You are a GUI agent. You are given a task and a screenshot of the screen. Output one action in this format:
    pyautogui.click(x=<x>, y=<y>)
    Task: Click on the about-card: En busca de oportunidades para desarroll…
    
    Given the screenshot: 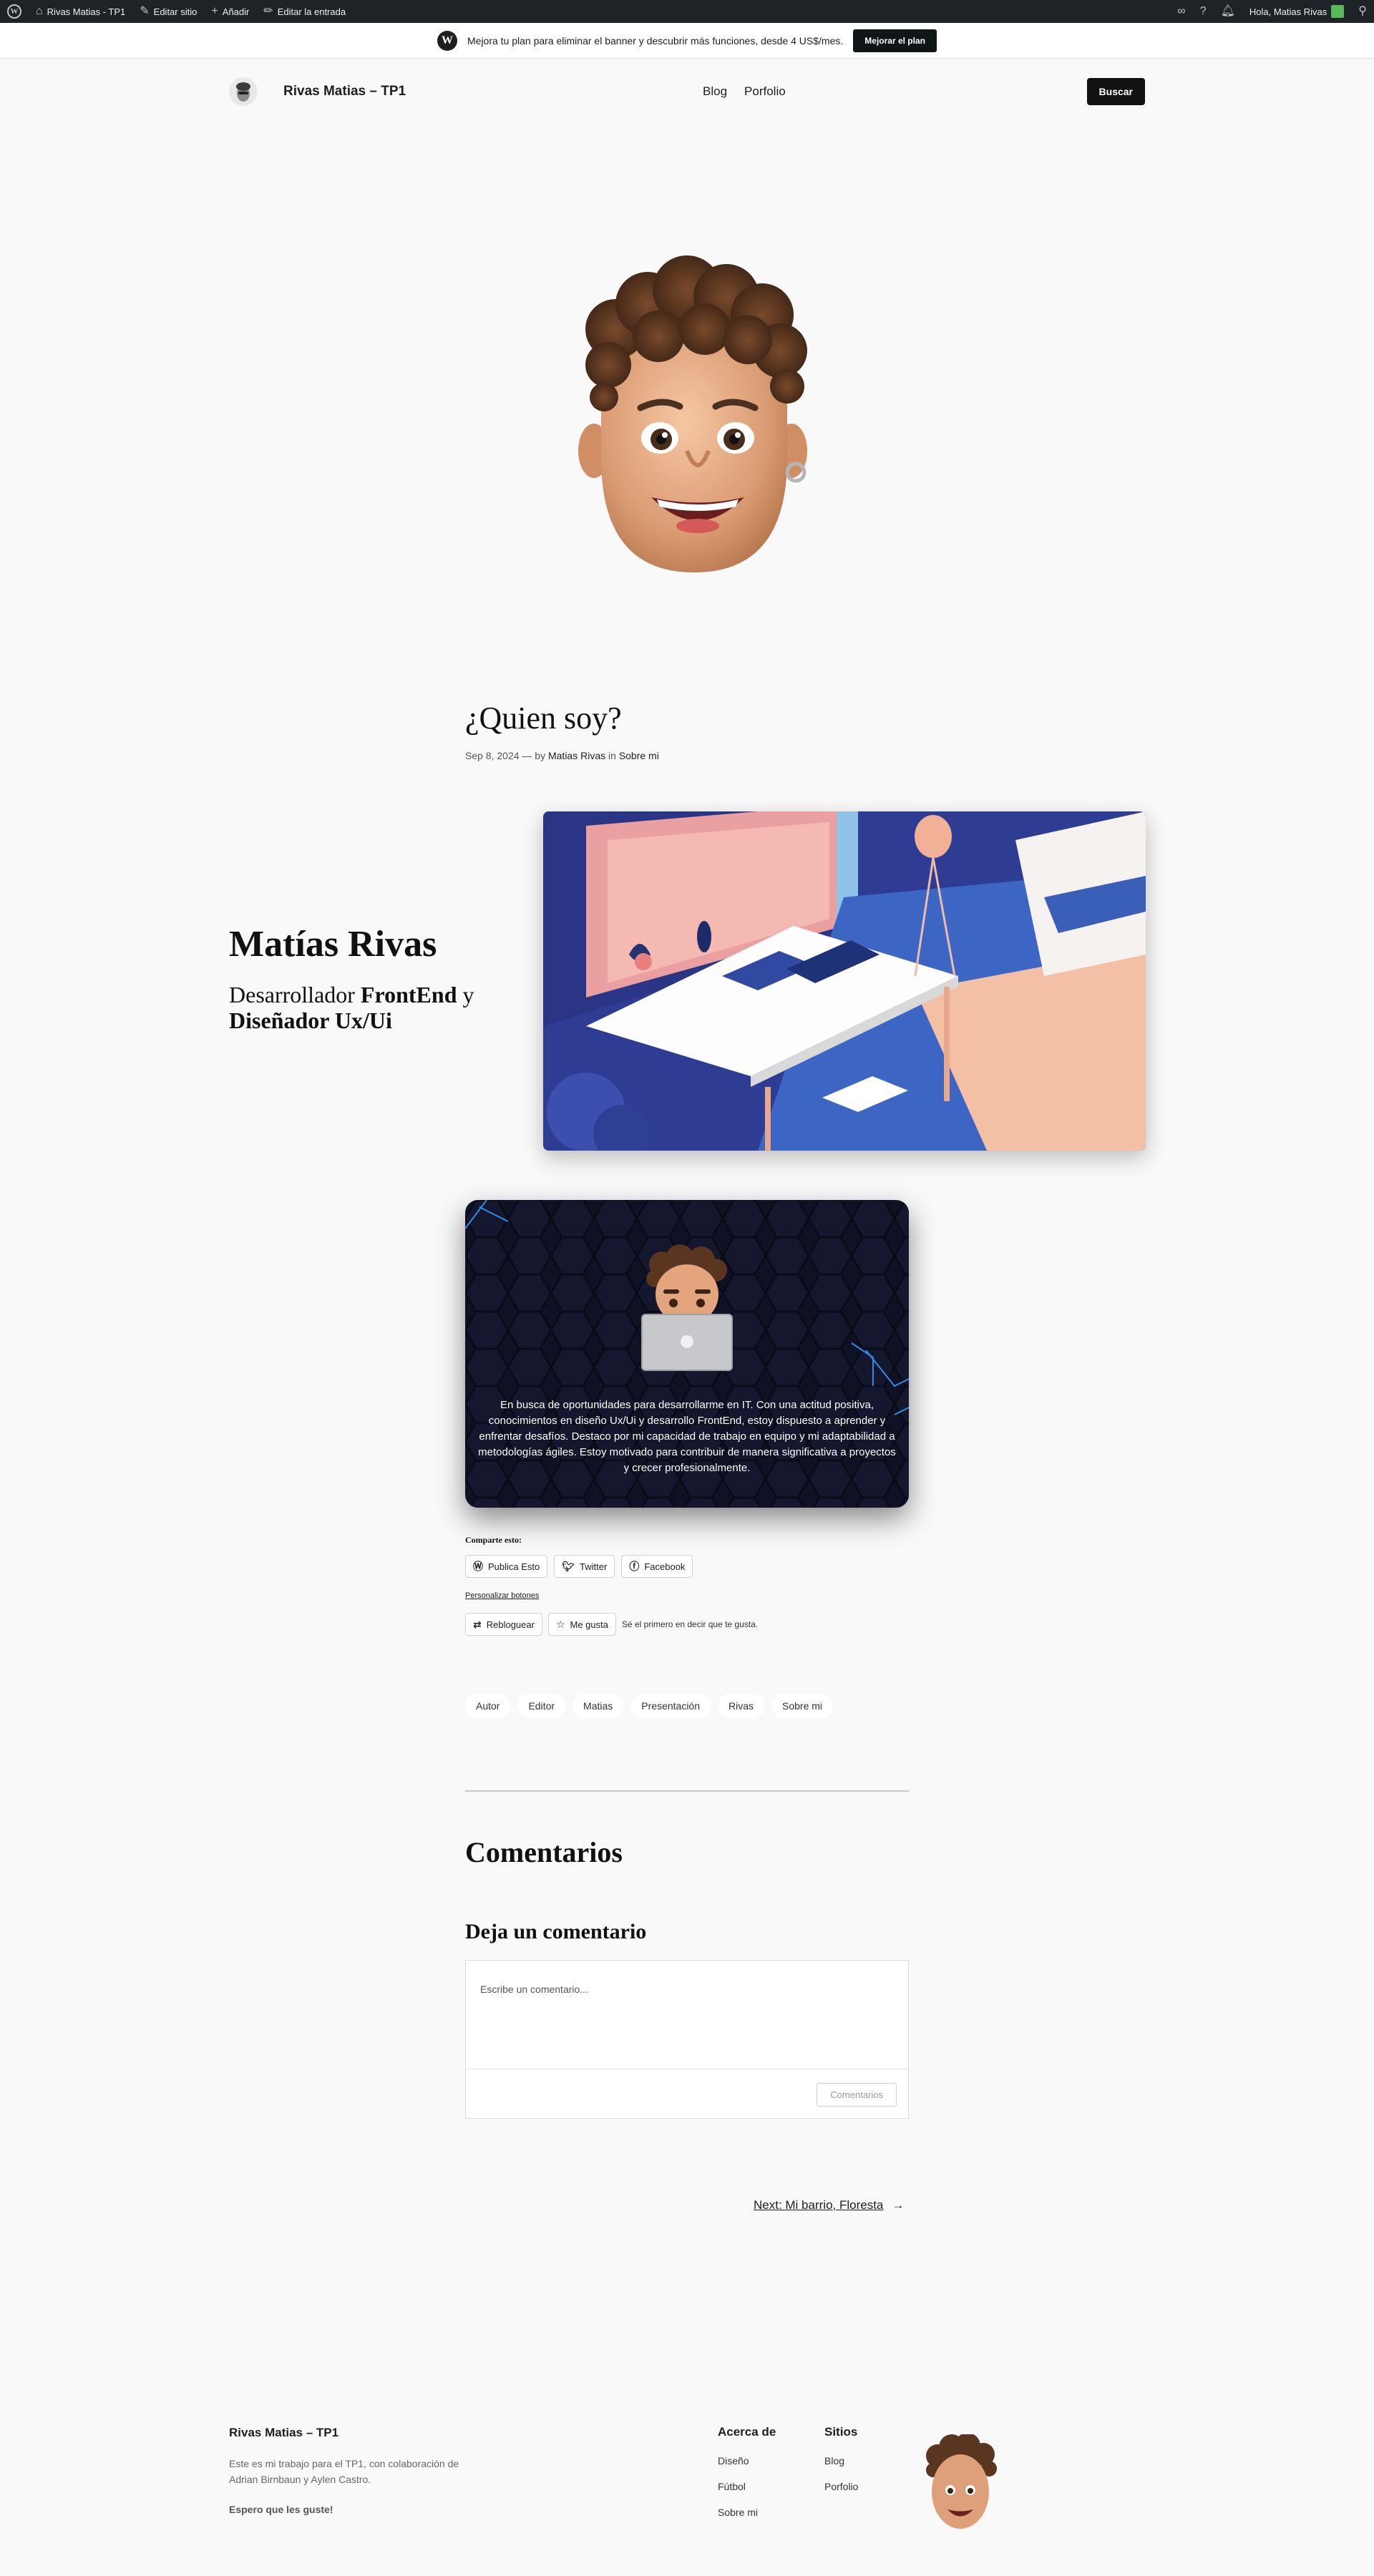 What is the action you would take?
    pyautogui.click(x=687, y=1354)
    